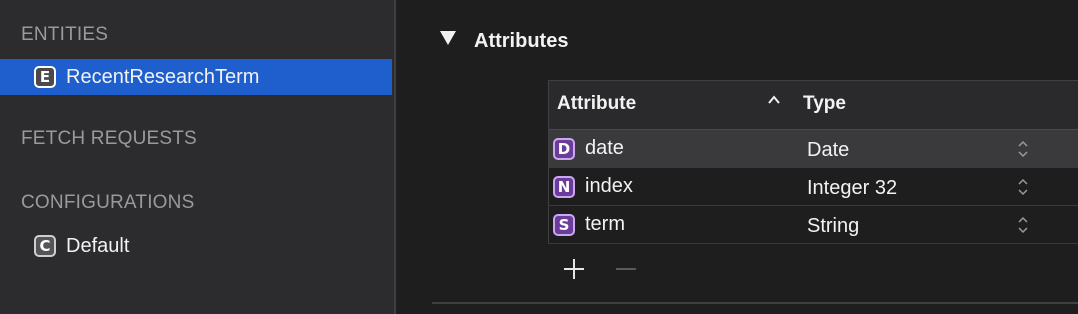 This screenshot has width=1078, height=314. Describe the element at coordinates (774, 100) in the screenshot. I see `sort-ascending-icon` at that location.